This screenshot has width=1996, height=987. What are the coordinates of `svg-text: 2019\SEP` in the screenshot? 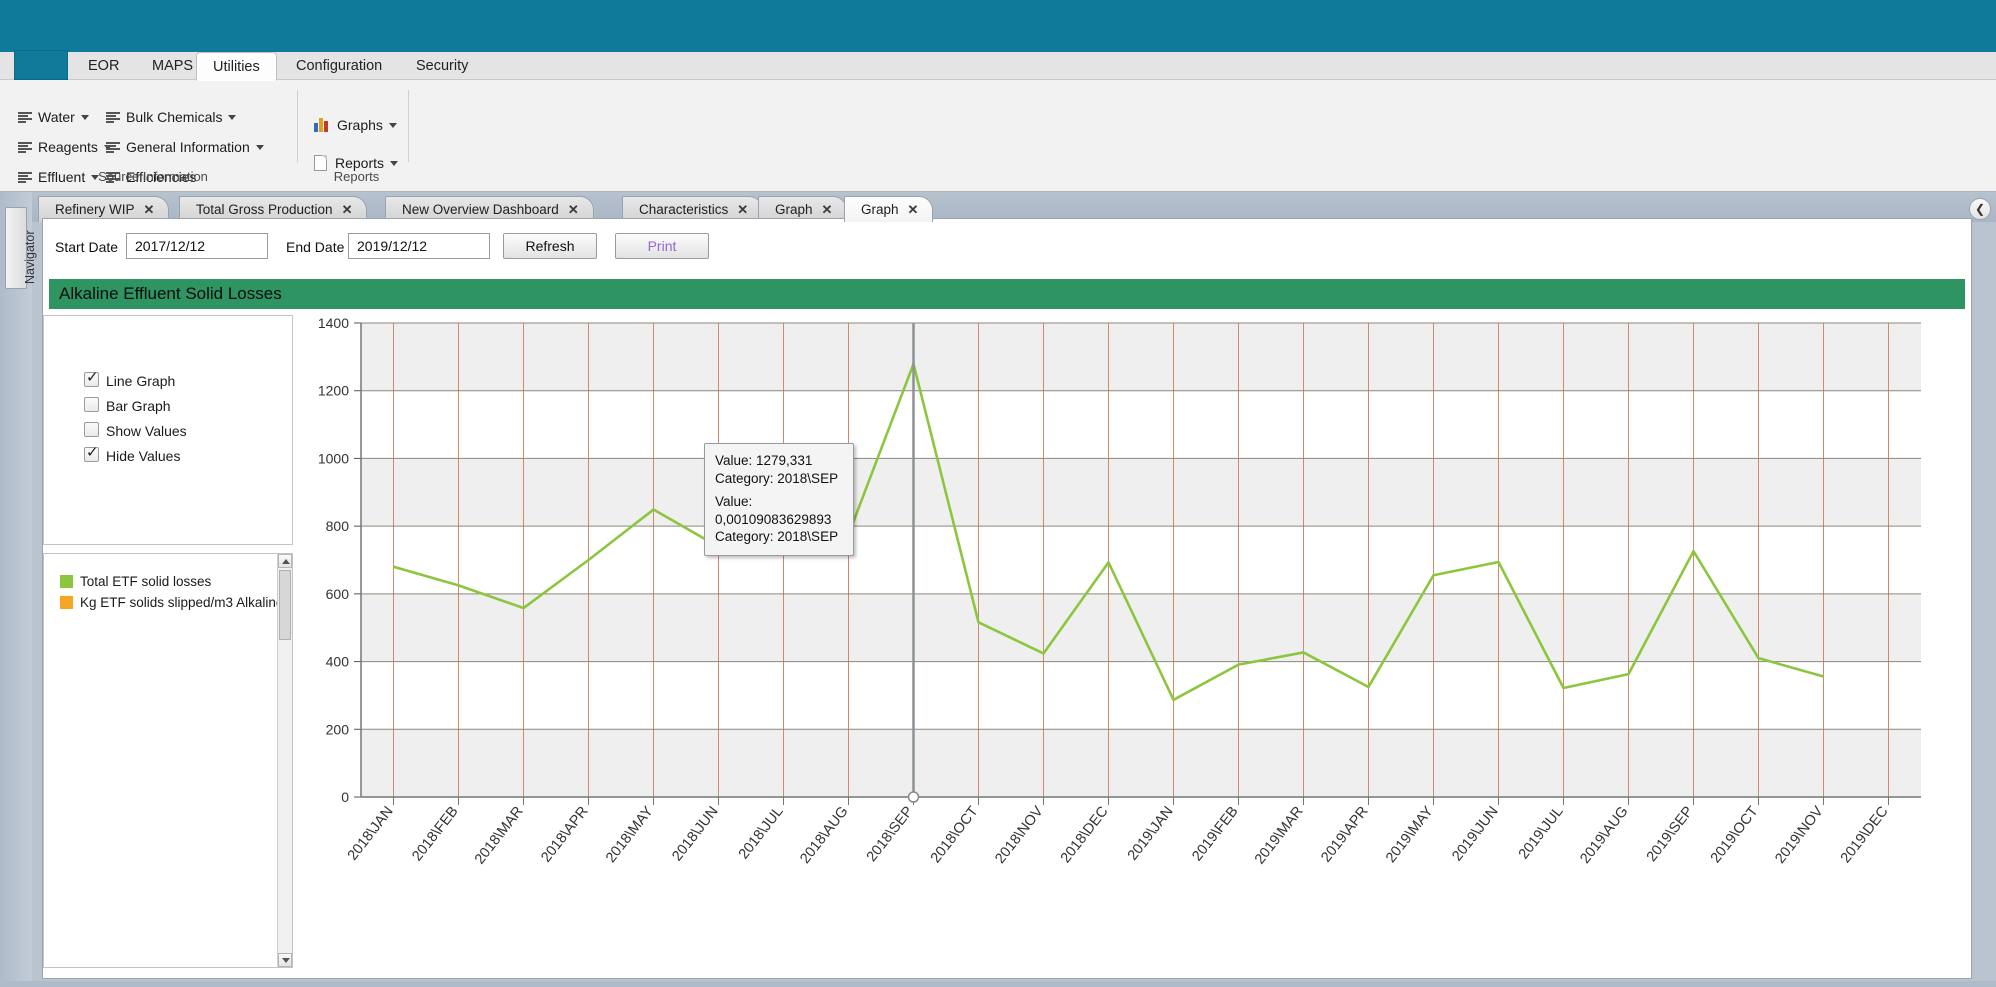 It's located at (1670, 834).